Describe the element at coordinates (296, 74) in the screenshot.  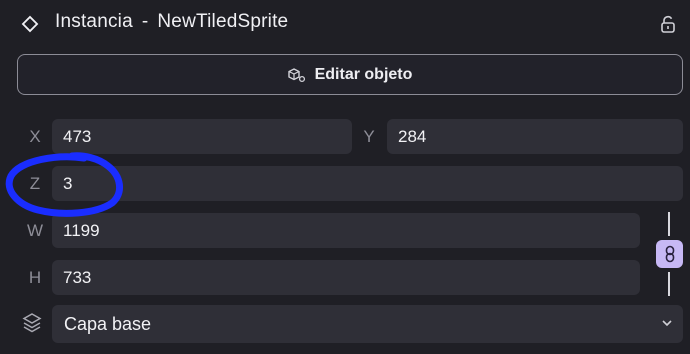
I see `object-icon` at that location.